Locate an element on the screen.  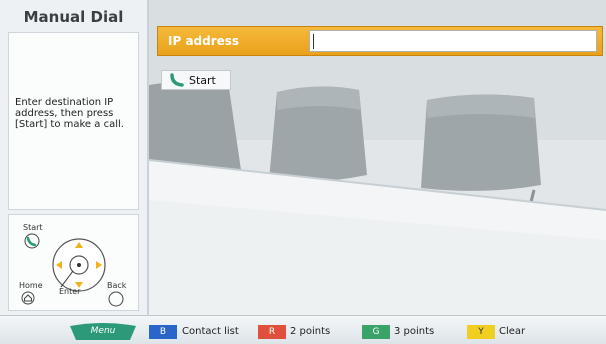
remote-start-label: Start is located at coordinates (33, 227).